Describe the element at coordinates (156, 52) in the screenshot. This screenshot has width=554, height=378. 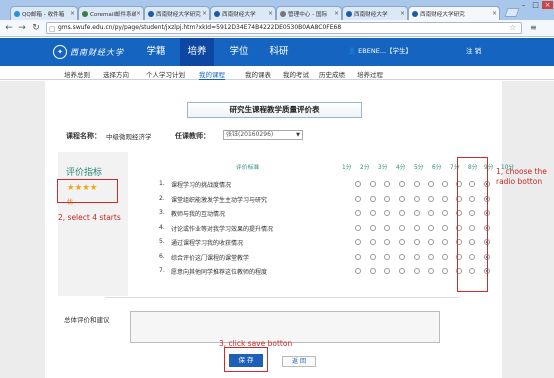
I see `nav-item: 学籍` at that location.